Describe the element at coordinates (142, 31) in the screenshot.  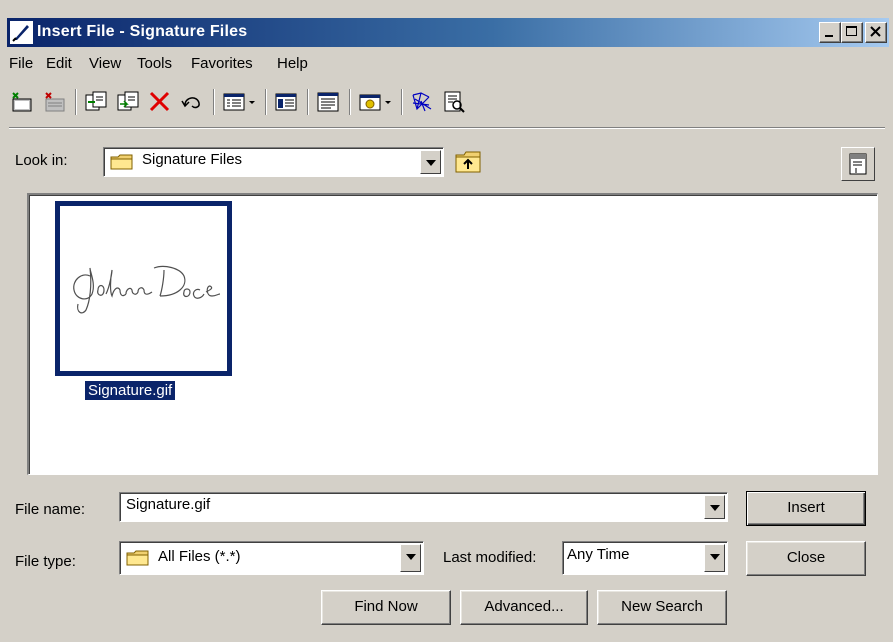
I see `window-title: Insert File - Signature Files` at that location.